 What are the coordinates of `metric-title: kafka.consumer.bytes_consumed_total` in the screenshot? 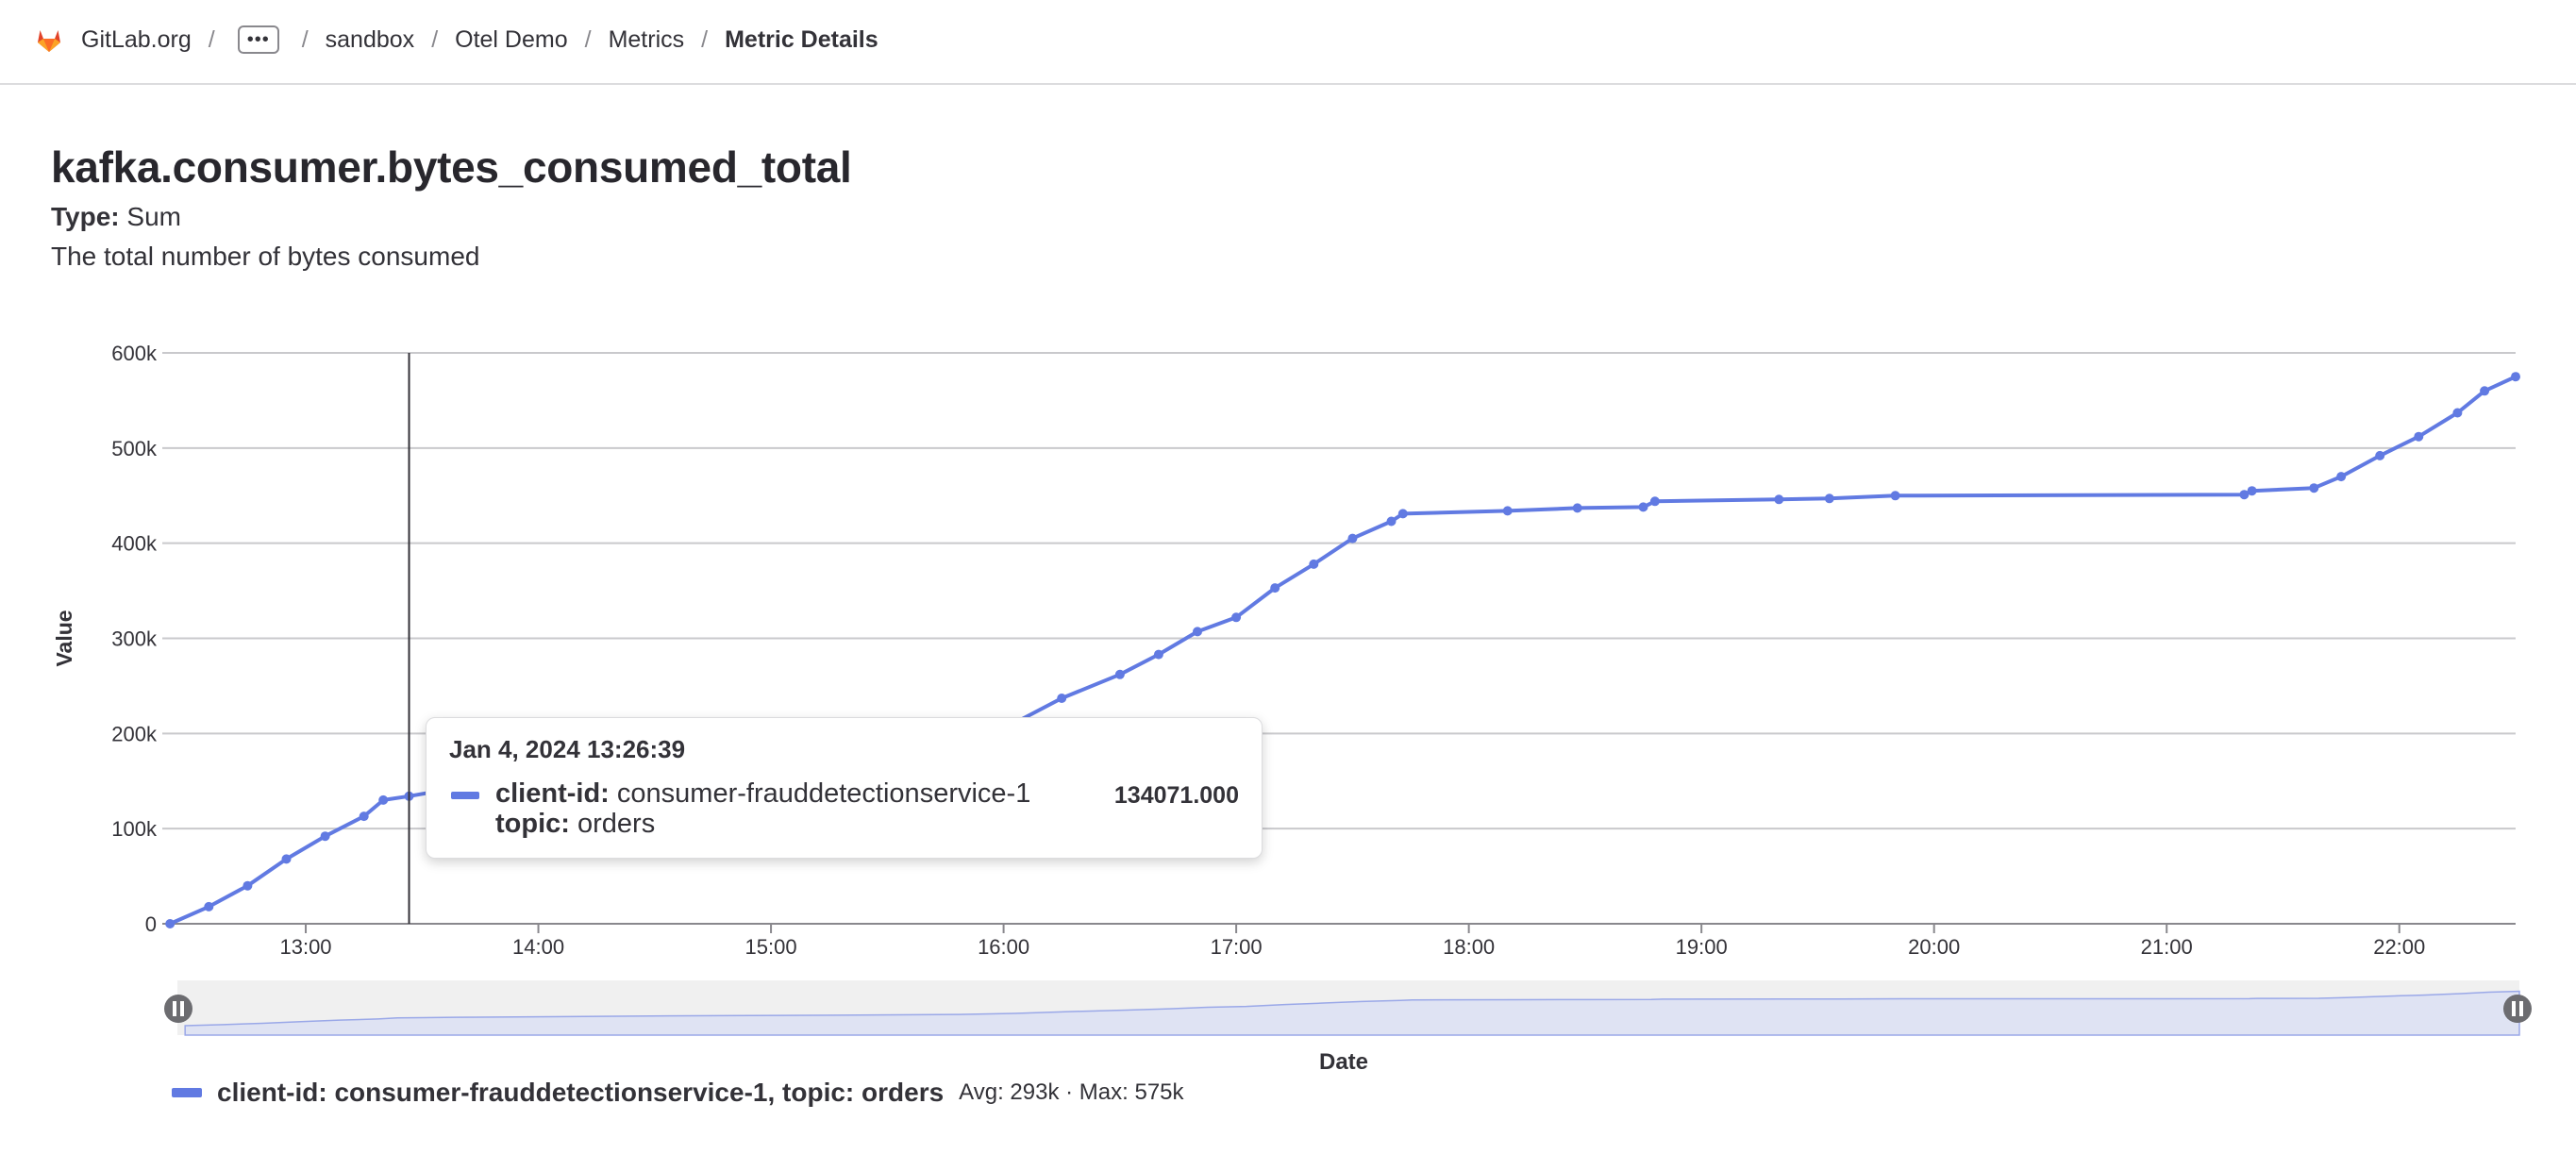 It's located at (451, 167).